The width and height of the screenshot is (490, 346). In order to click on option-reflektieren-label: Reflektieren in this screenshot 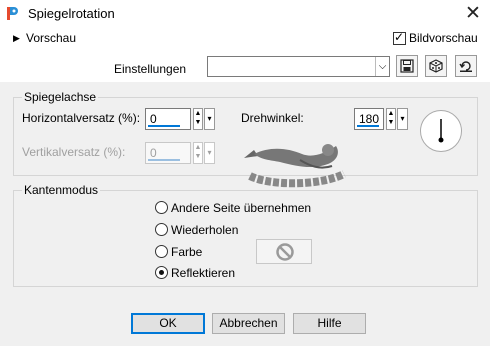, I will do `click(203, 273)`.